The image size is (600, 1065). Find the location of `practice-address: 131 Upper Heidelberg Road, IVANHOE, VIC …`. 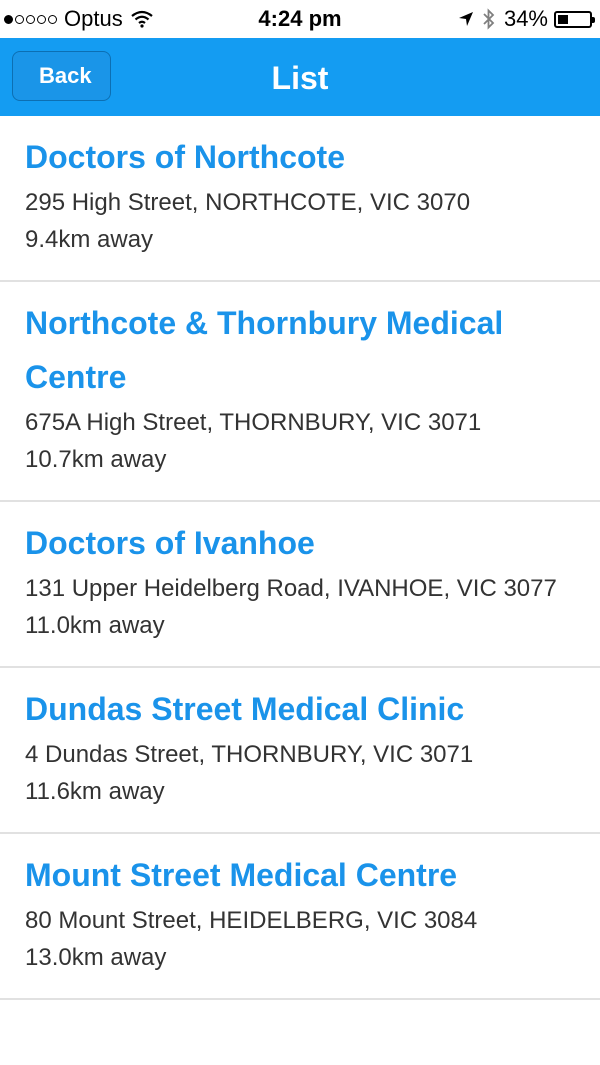

practice-address: 131 Upper Heidelberg Road, IVANHOE, VIC … is located at coordinates (291, 588).